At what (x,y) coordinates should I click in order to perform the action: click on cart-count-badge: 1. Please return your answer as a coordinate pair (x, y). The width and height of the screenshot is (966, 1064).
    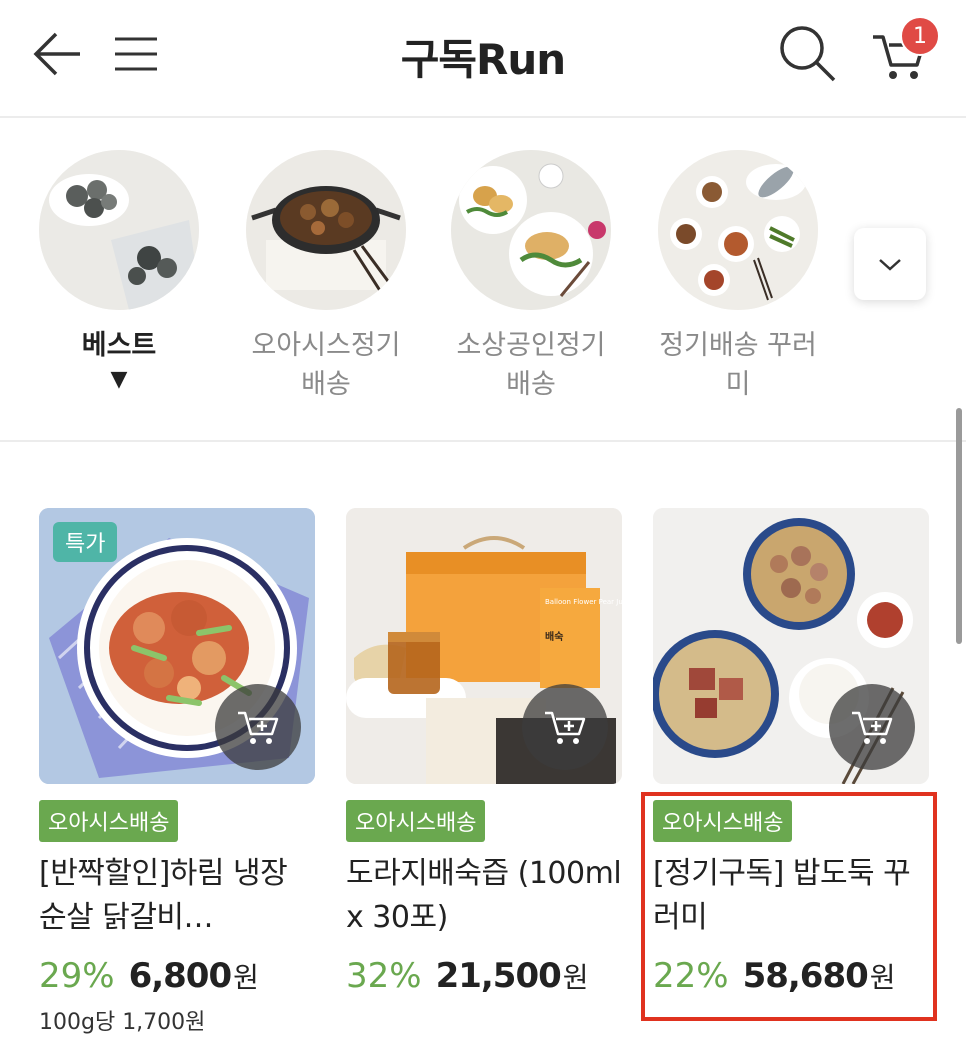
    Looking at the image, I should click on (920, 36).